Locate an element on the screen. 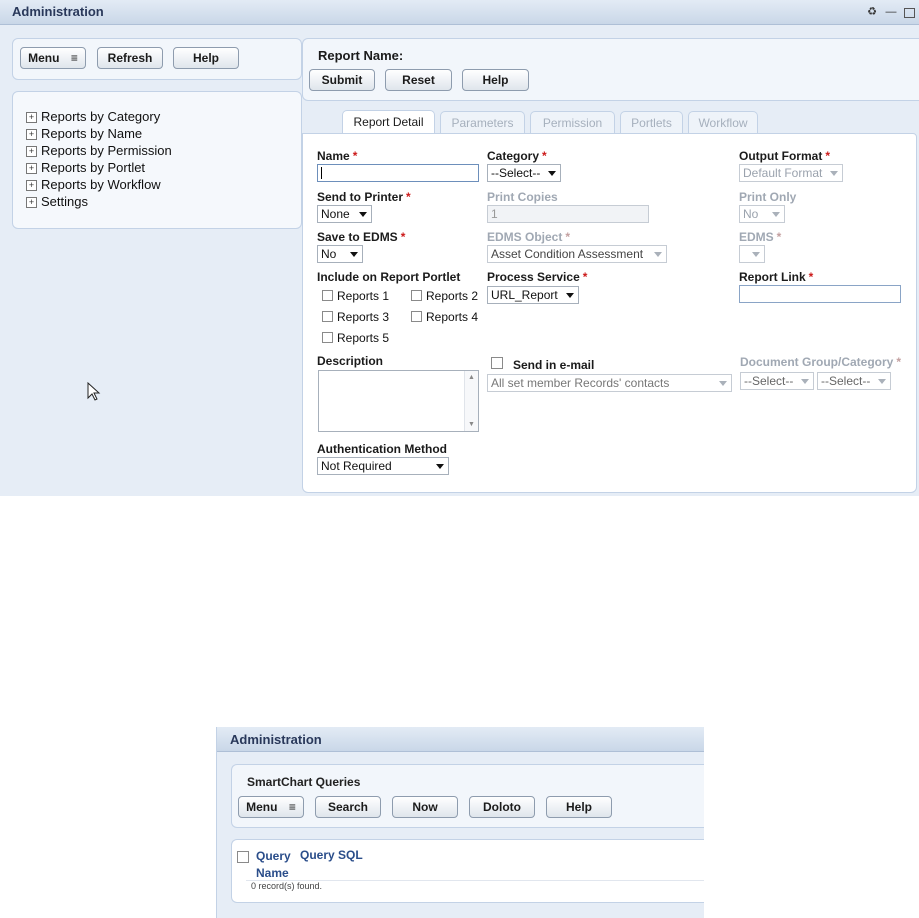  tree-item-label: Reports by Name is located at coordinates (92, 133).